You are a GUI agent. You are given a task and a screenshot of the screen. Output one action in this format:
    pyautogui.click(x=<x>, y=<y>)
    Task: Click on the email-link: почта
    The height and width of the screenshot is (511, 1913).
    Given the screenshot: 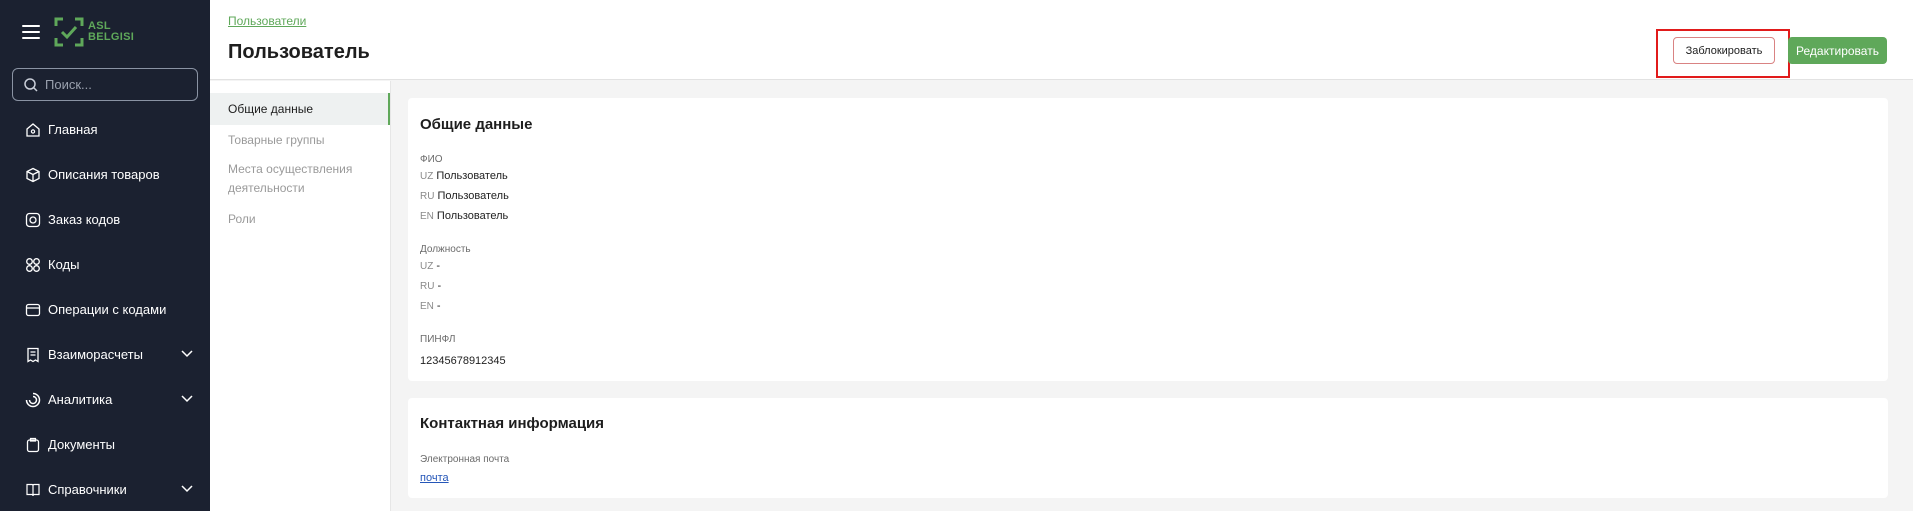 What is the action you would take?
    pyautogui.click(x=434, y=478)
    